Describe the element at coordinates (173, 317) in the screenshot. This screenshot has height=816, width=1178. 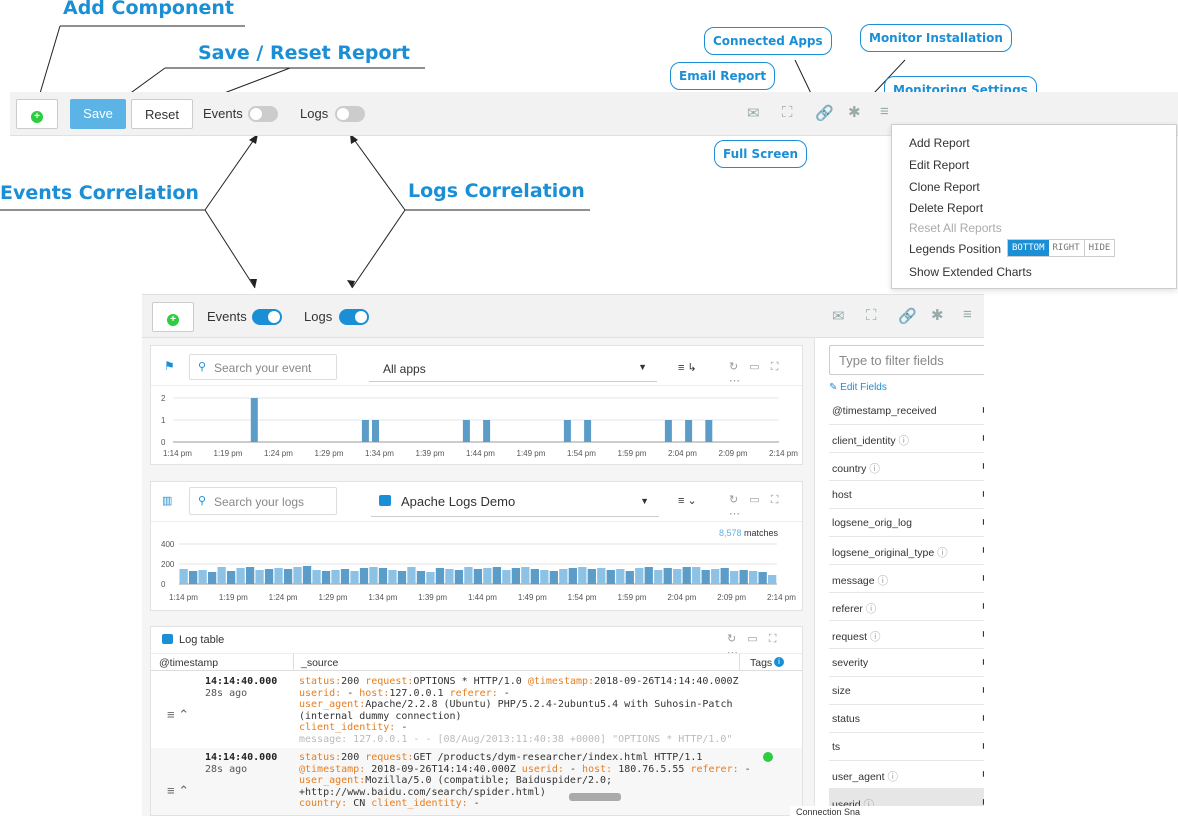
I see `add-component-button-2: +` at that location.